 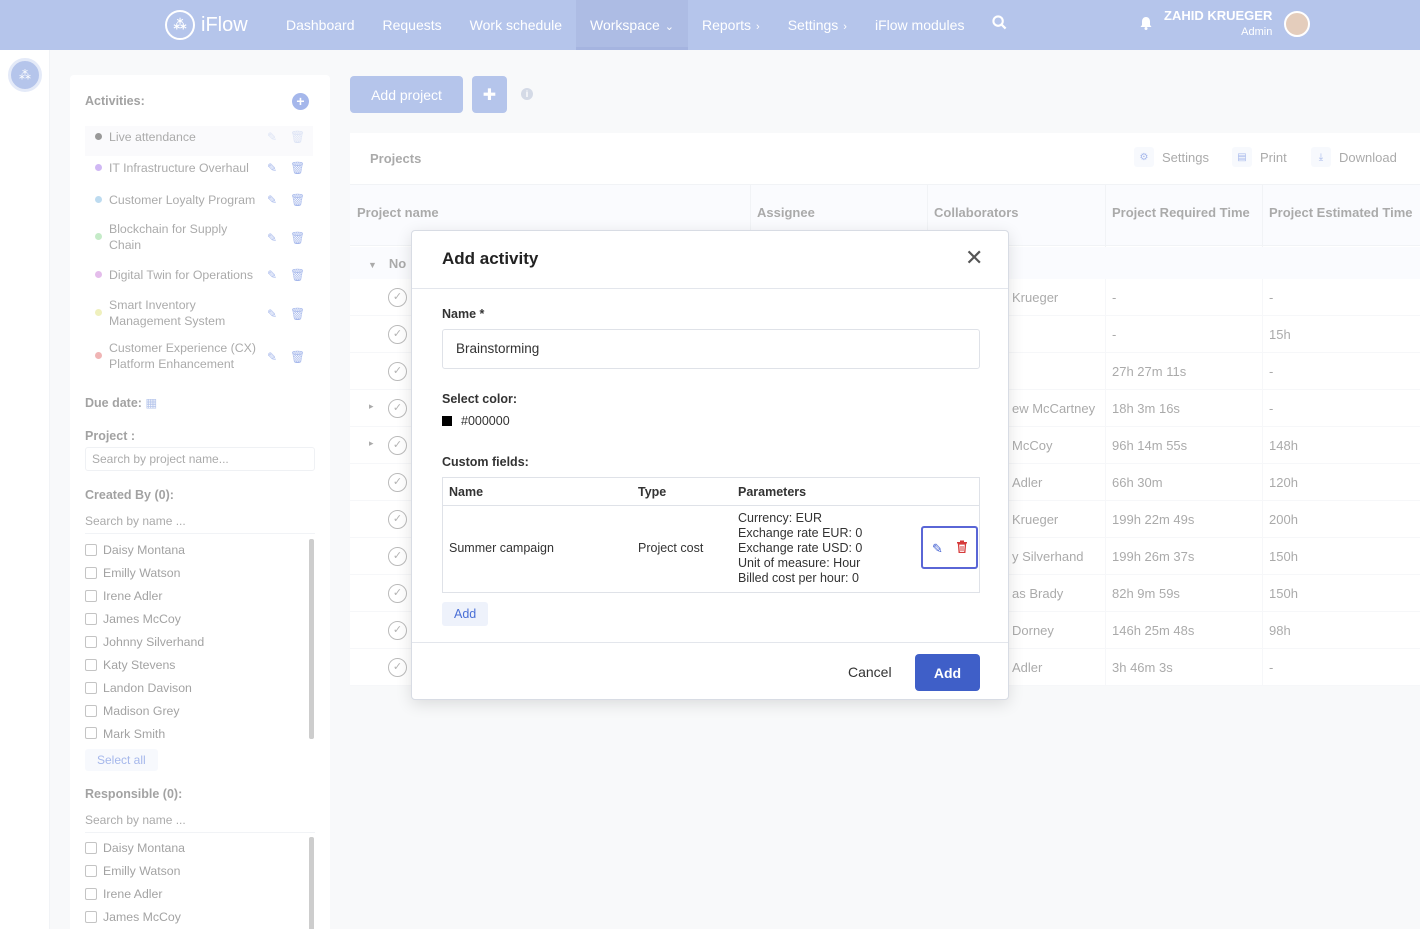 I want to click on submit-add-button: Add, so click(x=947, y=672).